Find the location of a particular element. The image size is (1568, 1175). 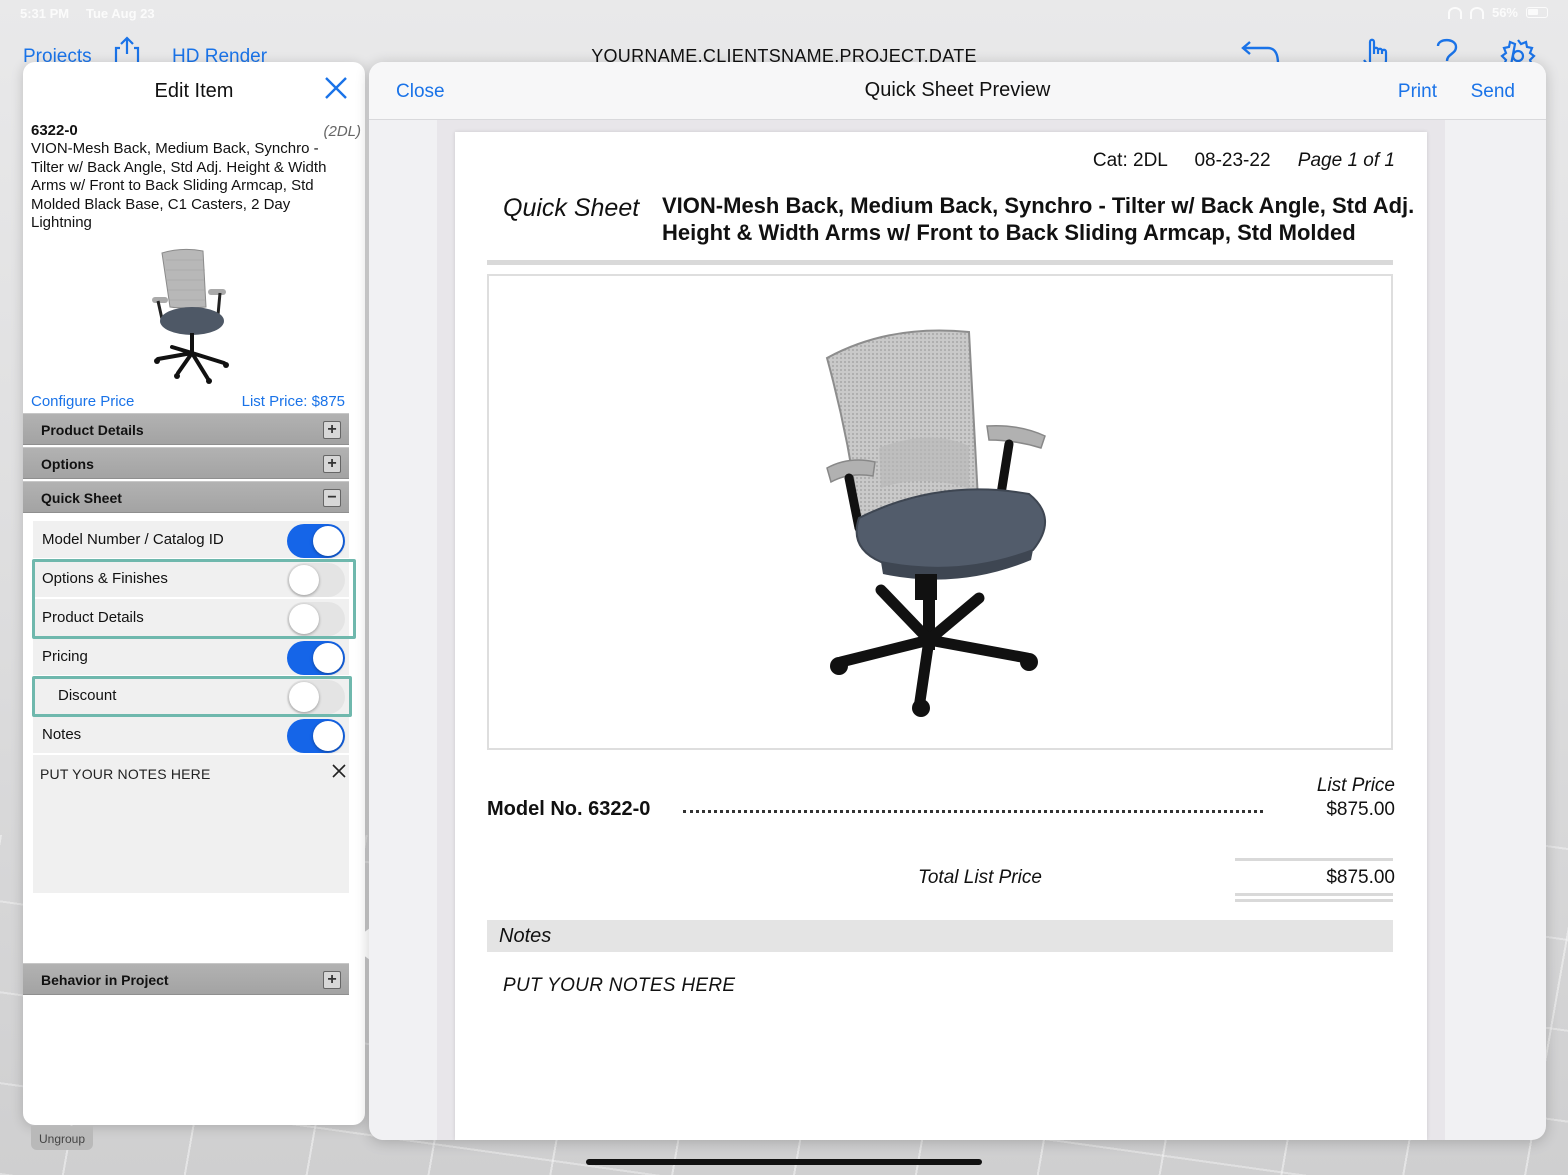

total-rule is located at coordinates (1314, 859).